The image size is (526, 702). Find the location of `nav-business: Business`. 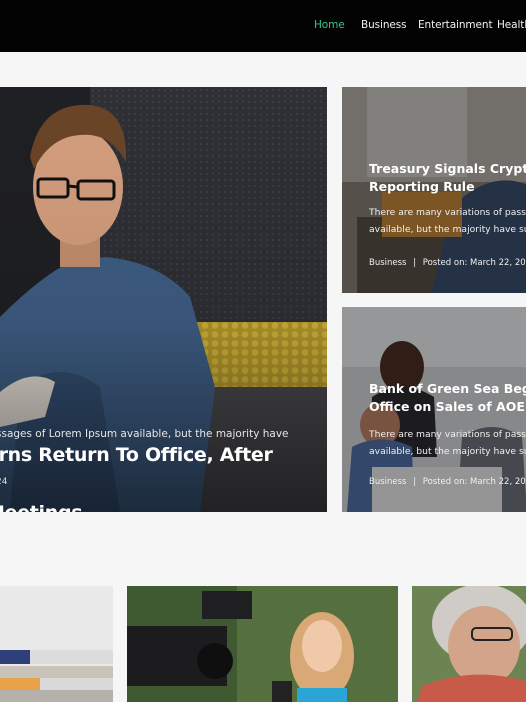

nav-business: Business is located at coordinates (384, 25).